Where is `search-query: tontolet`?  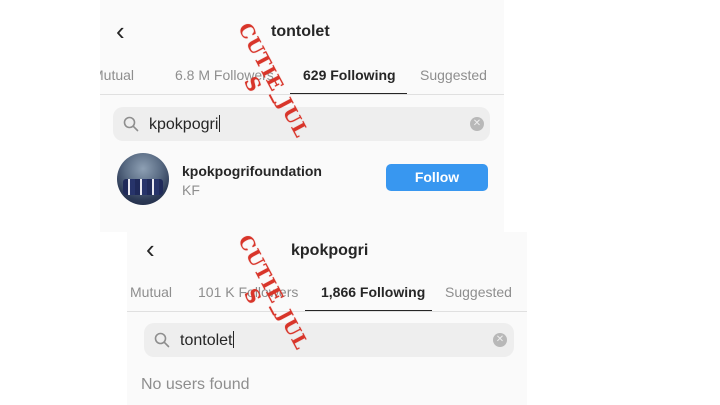
search-query: tontolet is located at coordinates (207, 340).